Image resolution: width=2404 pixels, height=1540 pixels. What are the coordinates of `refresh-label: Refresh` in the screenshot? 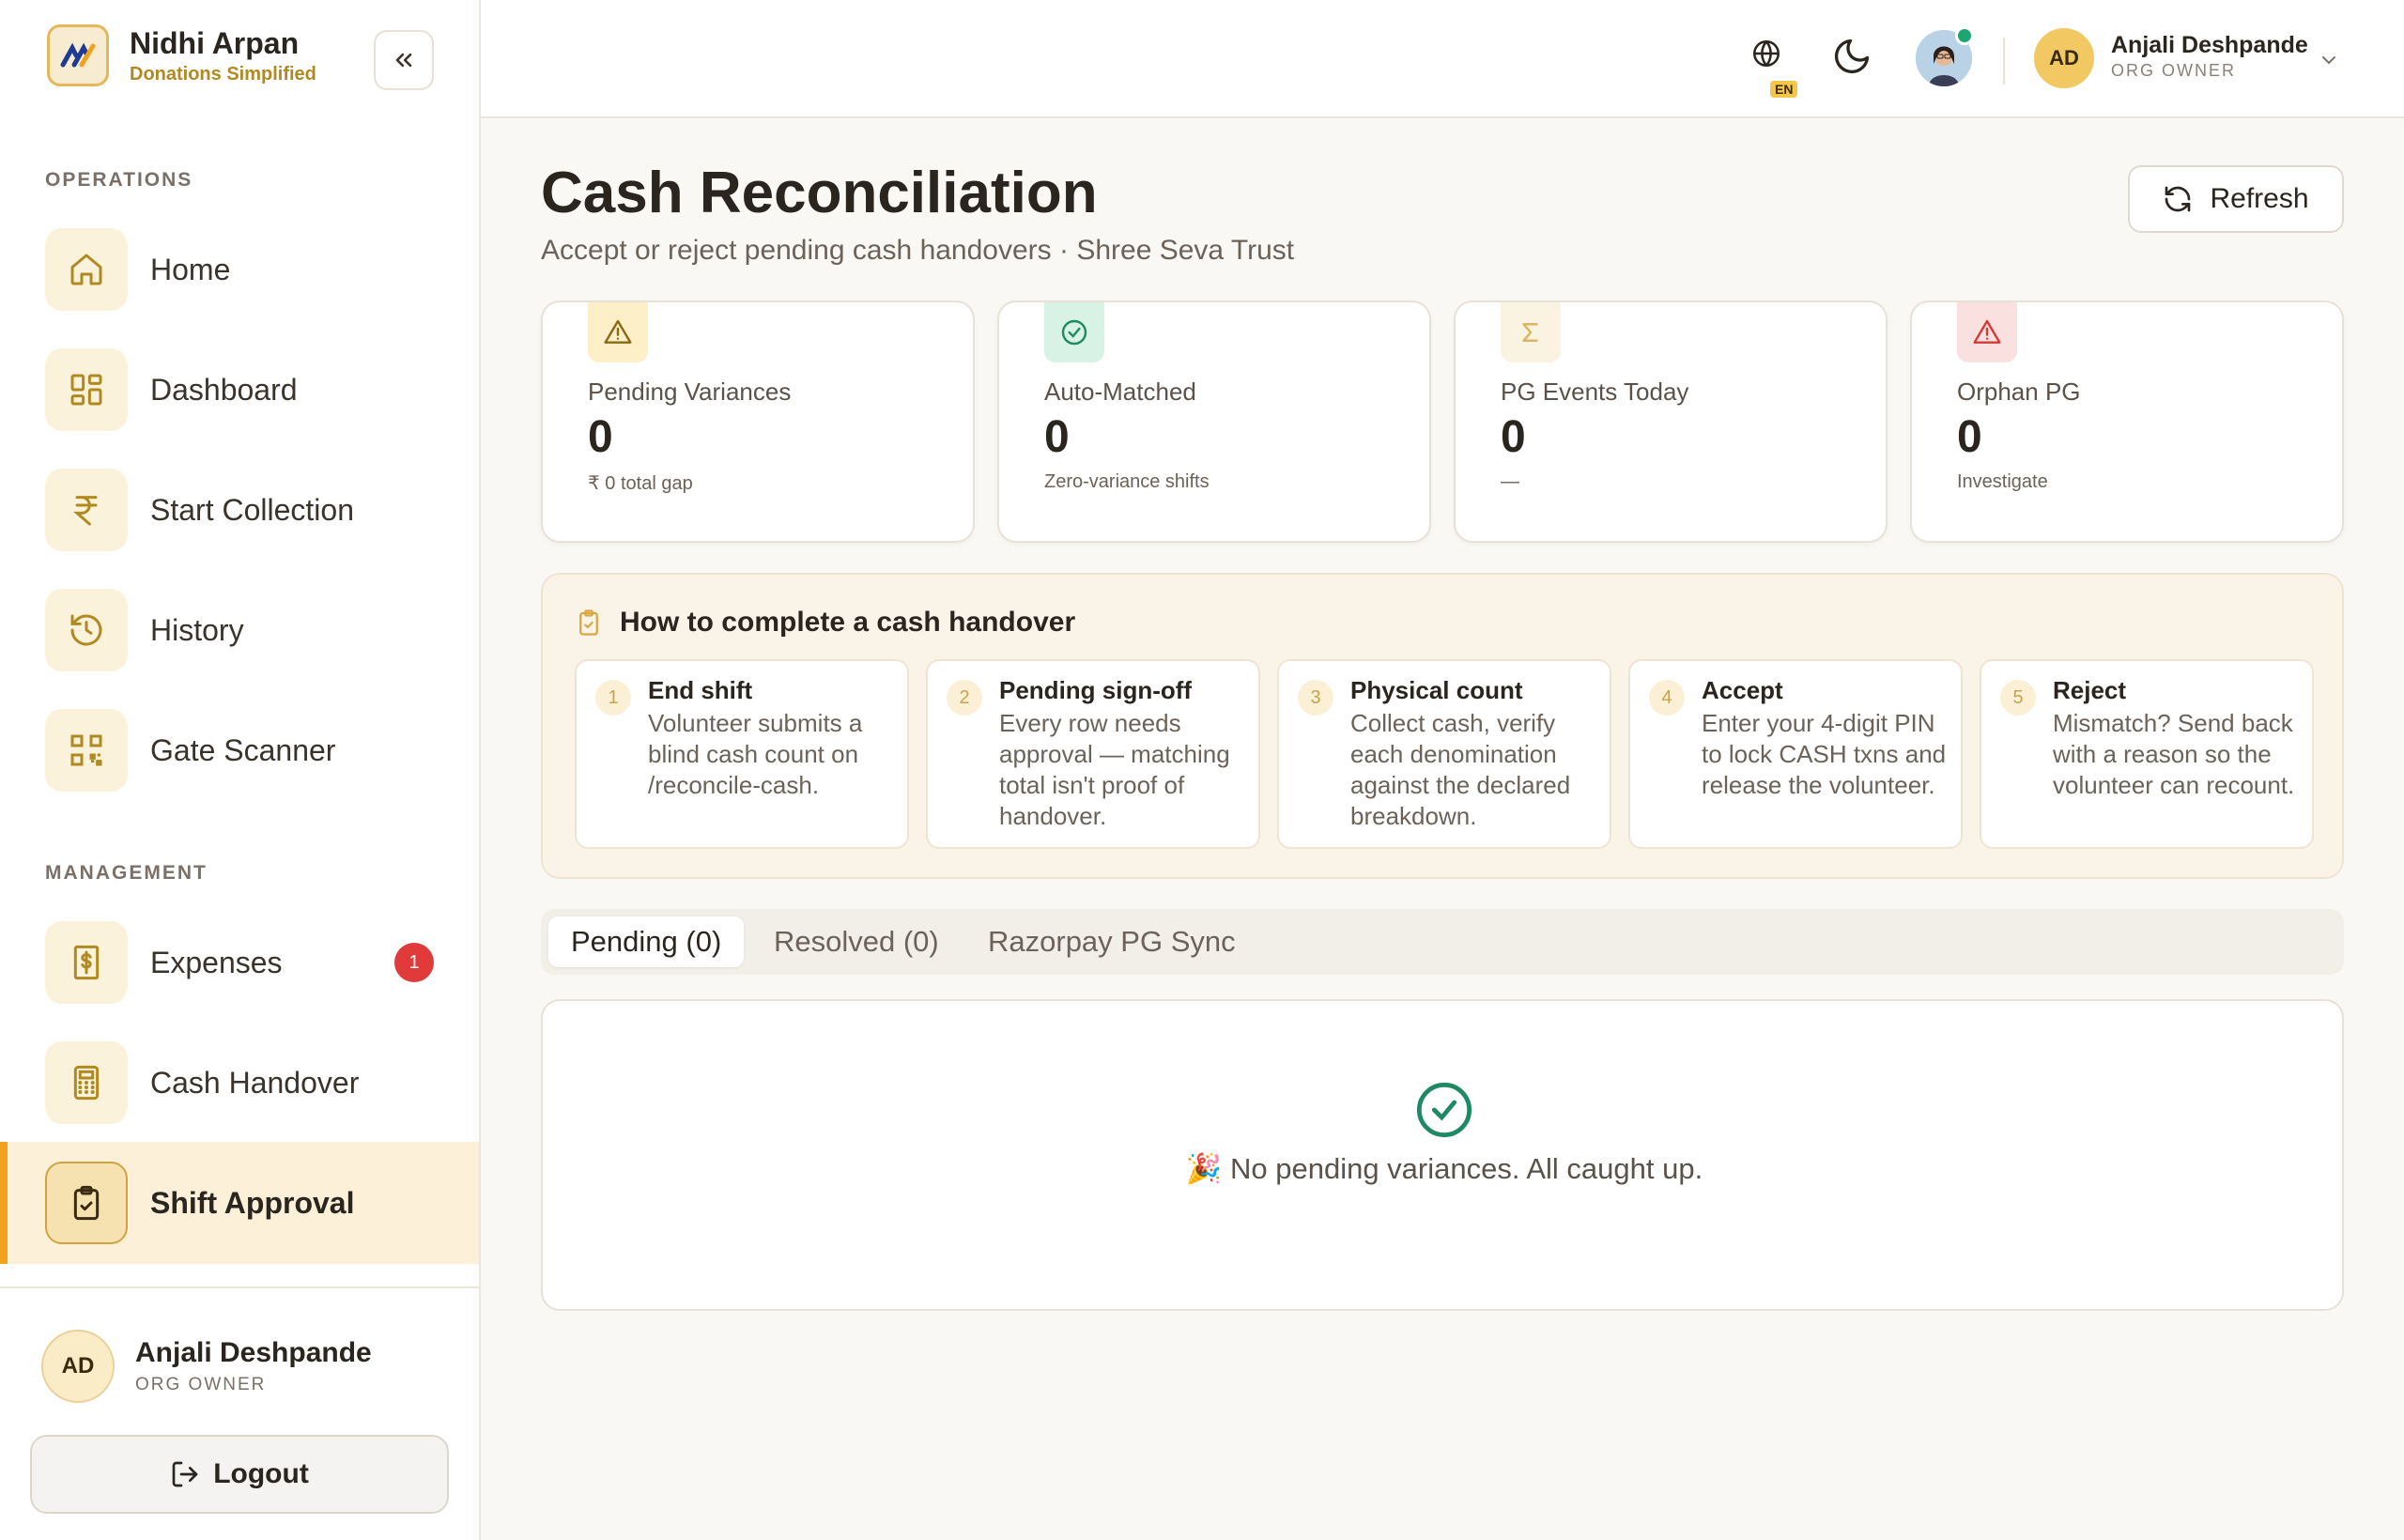 It's located at (2259, 198).